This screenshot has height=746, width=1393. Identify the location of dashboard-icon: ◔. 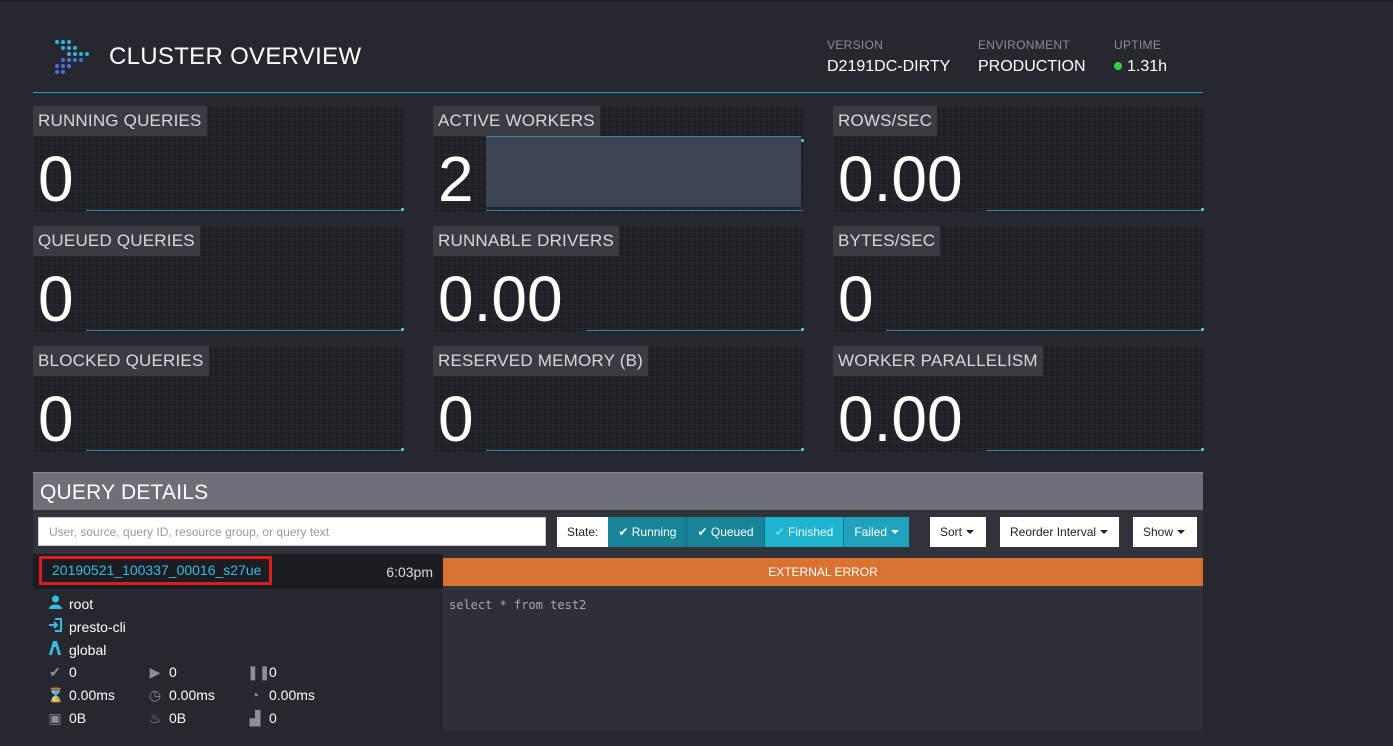
(255, 695).